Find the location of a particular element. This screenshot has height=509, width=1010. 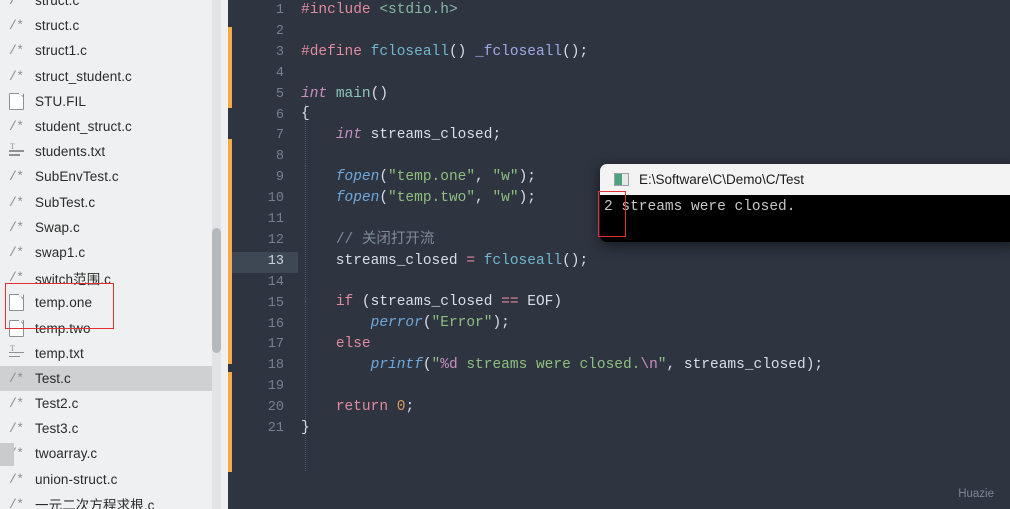

file-list-item: /* Test3.c is located at coordinates (106, 428).